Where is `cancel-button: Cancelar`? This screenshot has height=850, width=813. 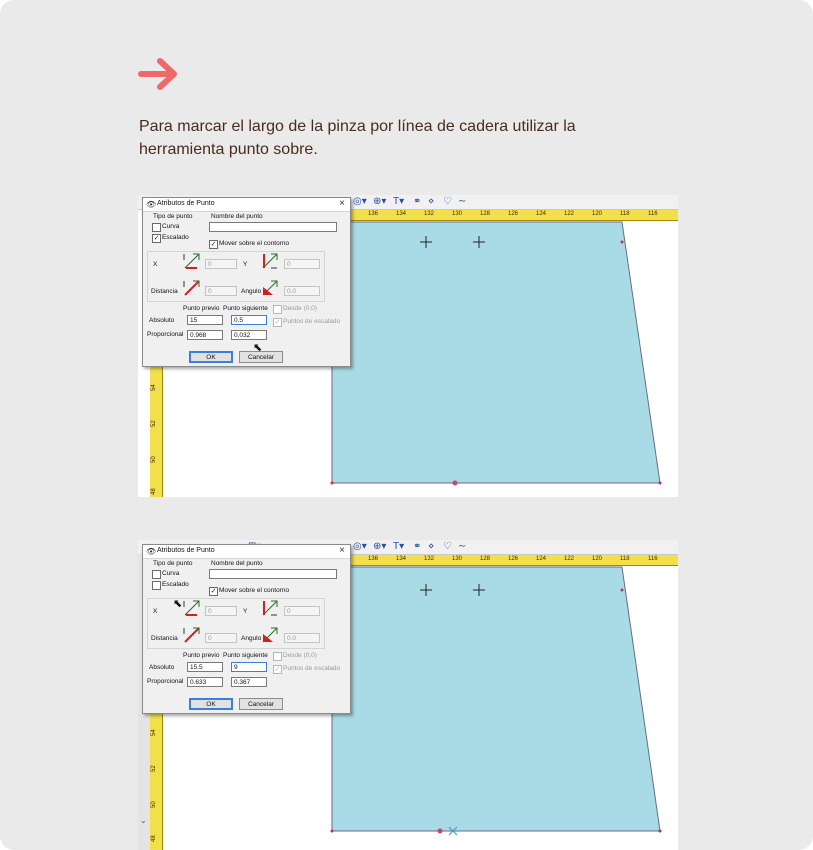 cancel-button: Cancelar is located at coordinates (261, 704).